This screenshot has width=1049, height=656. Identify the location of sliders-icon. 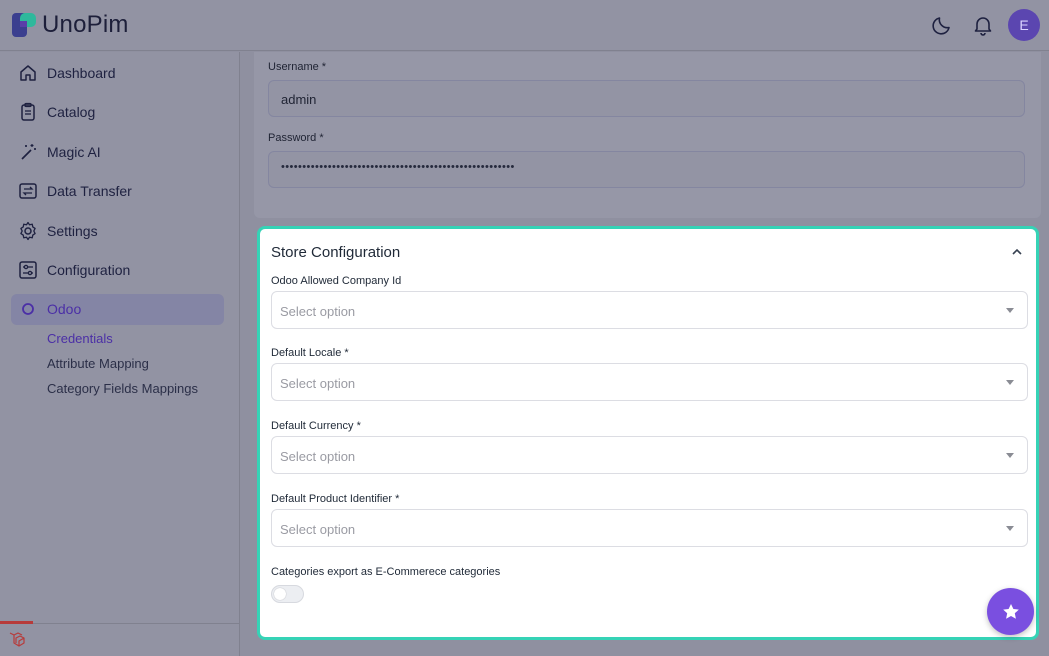
(28, 270).